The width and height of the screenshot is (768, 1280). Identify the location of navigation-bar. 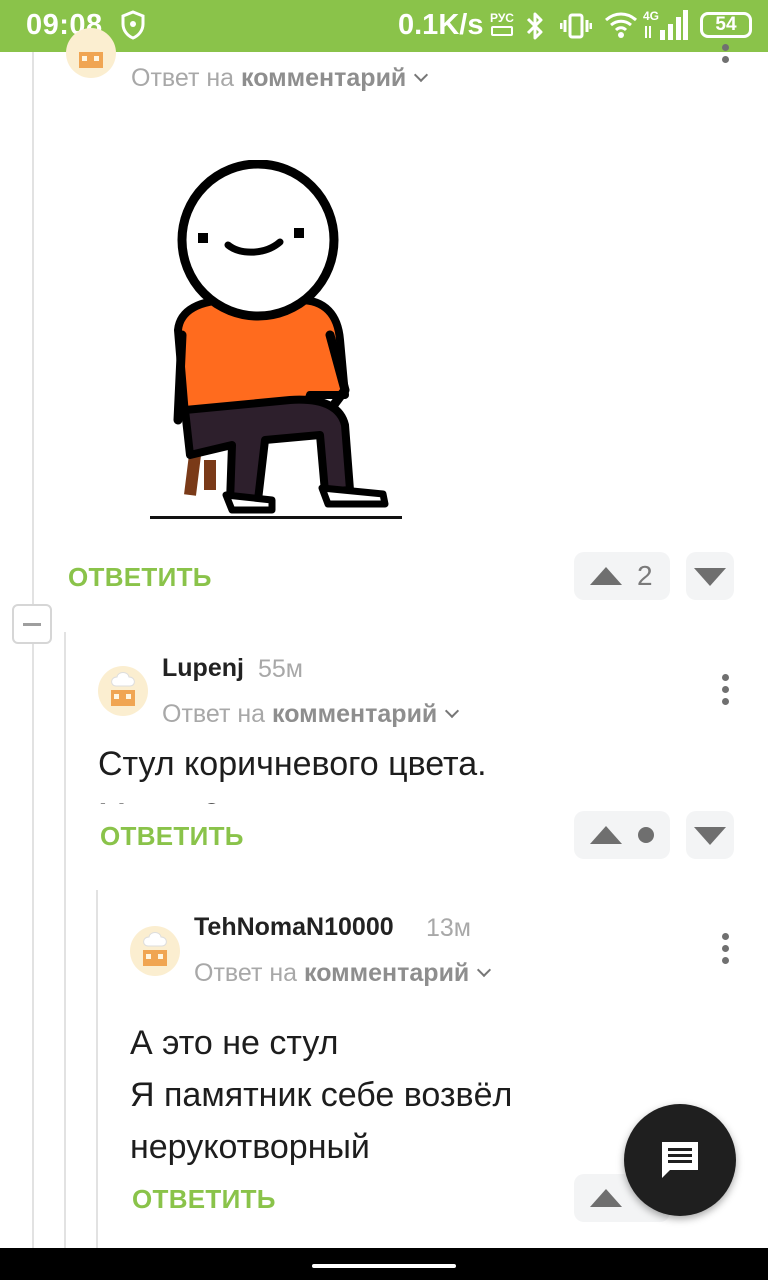
(384, 1264).